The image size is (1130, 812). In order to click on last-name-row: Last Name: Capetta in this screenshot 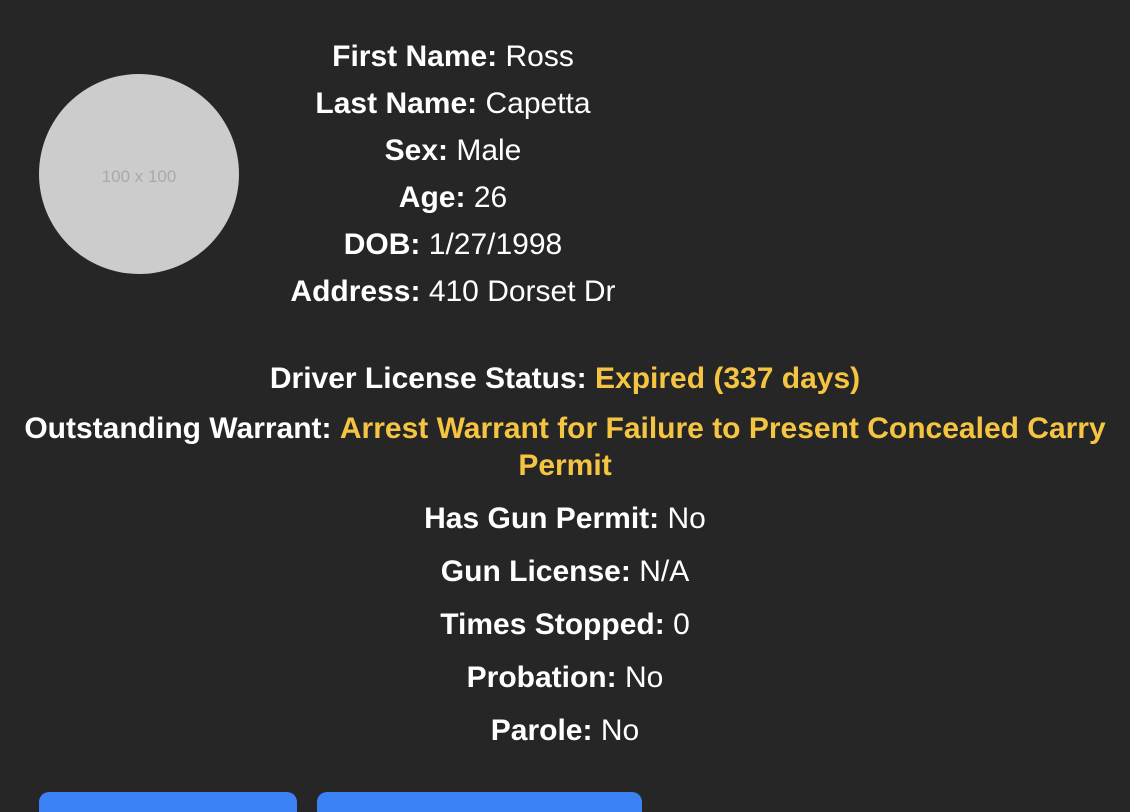, I will do `click(453, 103)`.